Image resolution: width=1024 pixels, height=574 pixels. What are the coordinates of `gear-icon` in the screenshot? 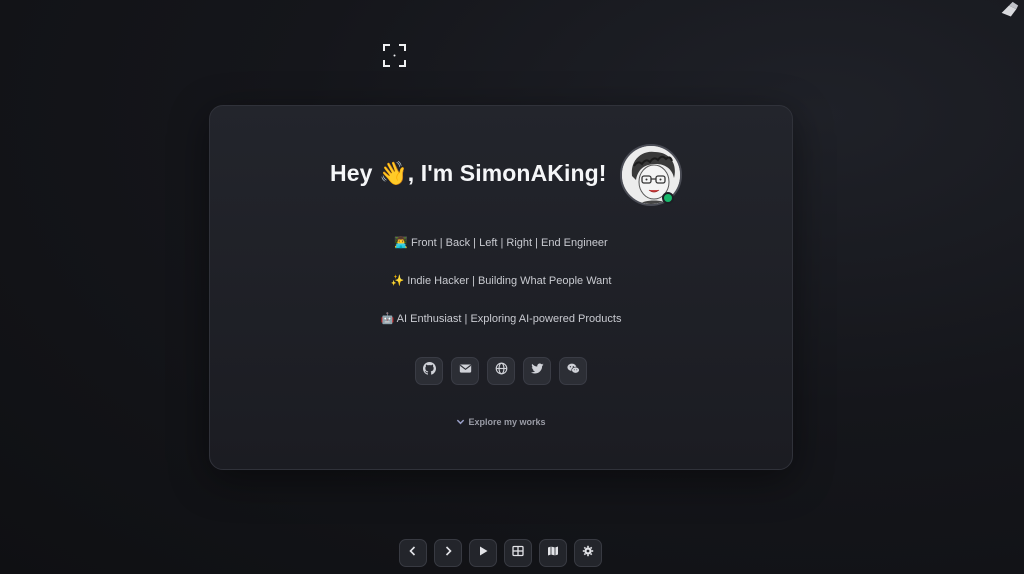 It's located at (588, 553).